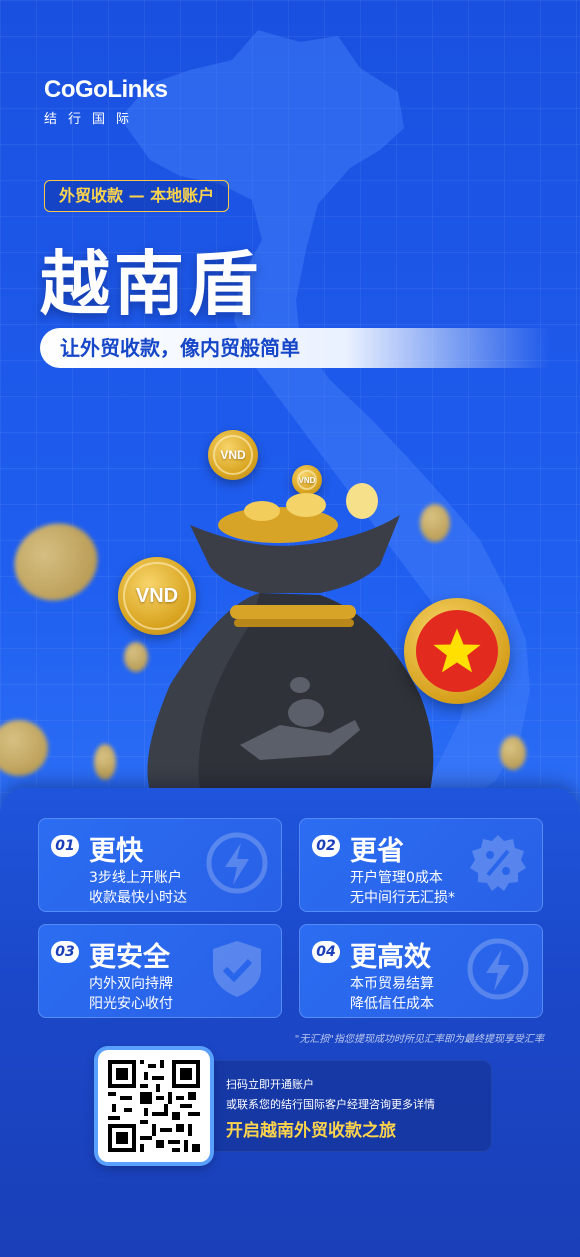 This screenshot has width=580, height=1257. I want to click on feature-title: 更快, so click(116, 851).